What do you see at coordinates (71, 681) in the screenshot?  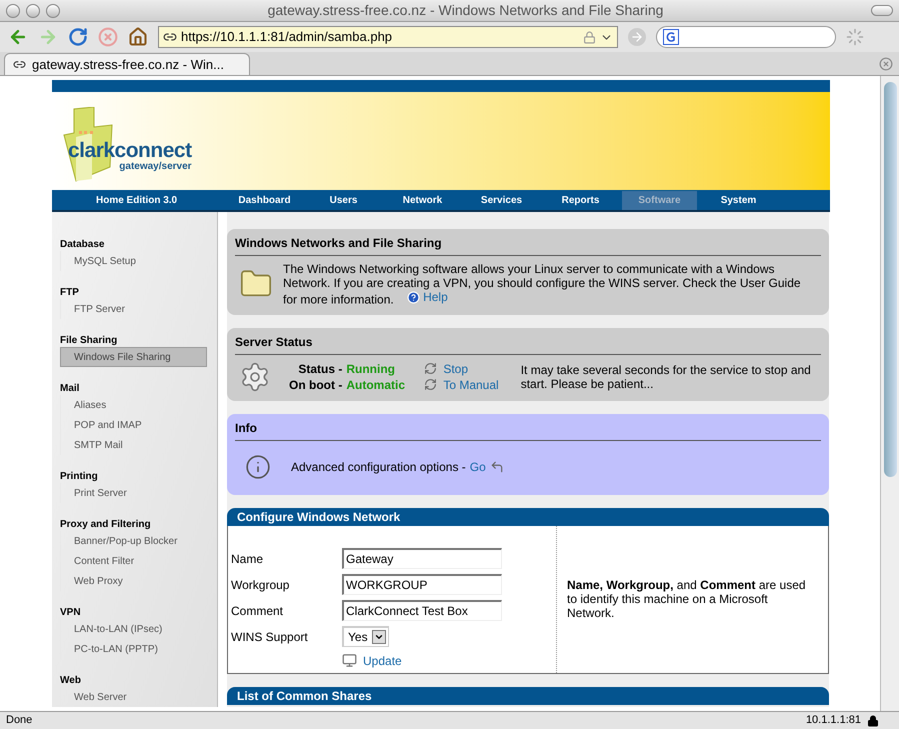 I see `sidebar-heading: Web` at bounding box center [71, 681].